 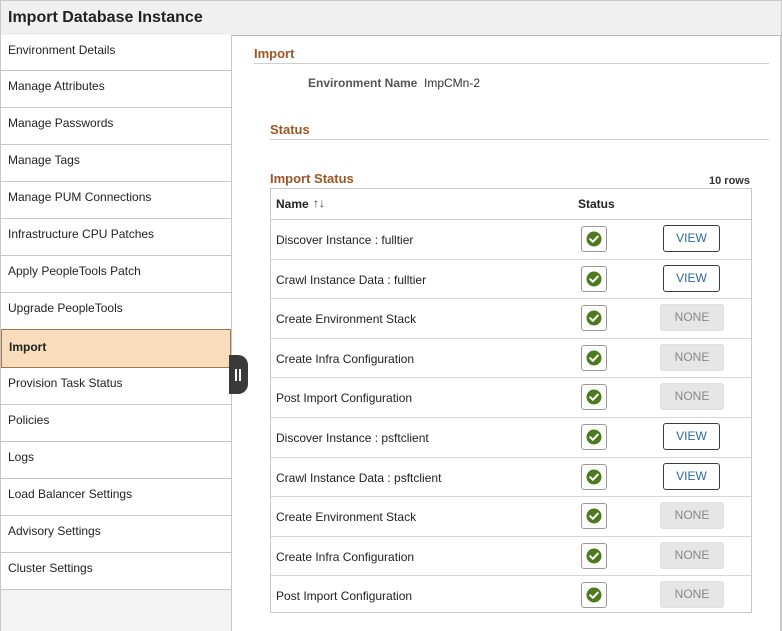 I want to click on sidebar-item-advisory-settings: Advisory Settings, so click(x=116, y=534).